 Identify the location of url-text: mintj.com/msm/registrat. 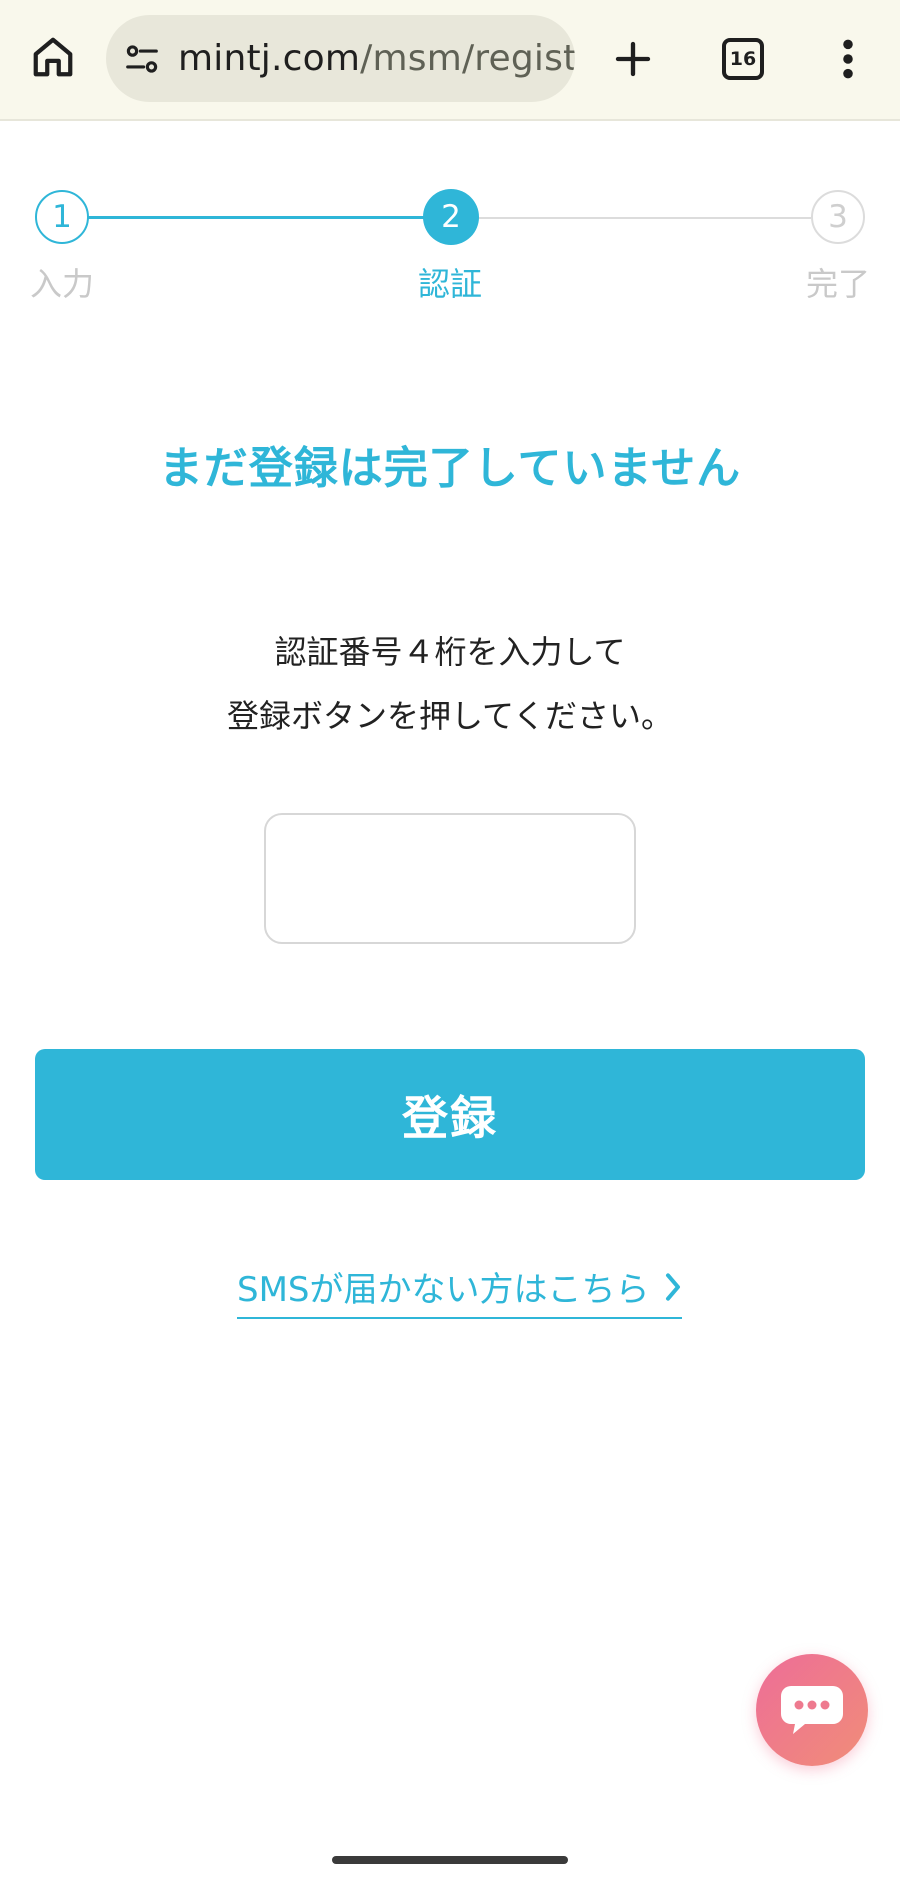
(376, 58).